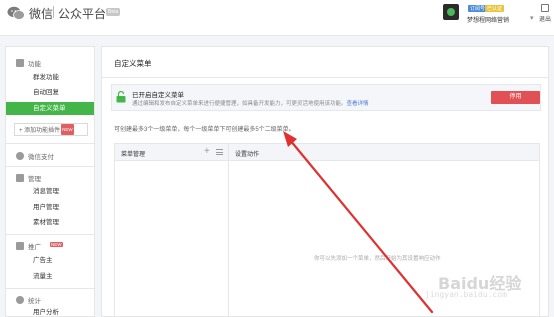 The height and width of the screenshot is (317, 554). I want to click on wechat-pay-icon, so click(20, 156).